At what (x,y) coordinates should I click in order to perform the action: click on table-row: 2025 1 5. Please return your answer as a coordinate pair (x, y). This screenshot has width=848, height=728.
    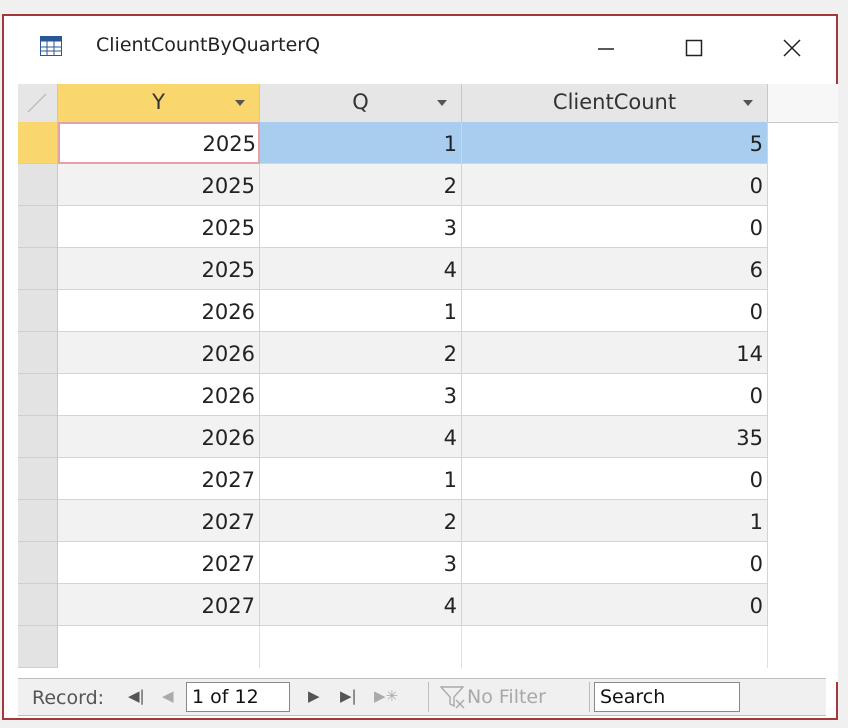
    Looking at the image, I should click on (428, 143).